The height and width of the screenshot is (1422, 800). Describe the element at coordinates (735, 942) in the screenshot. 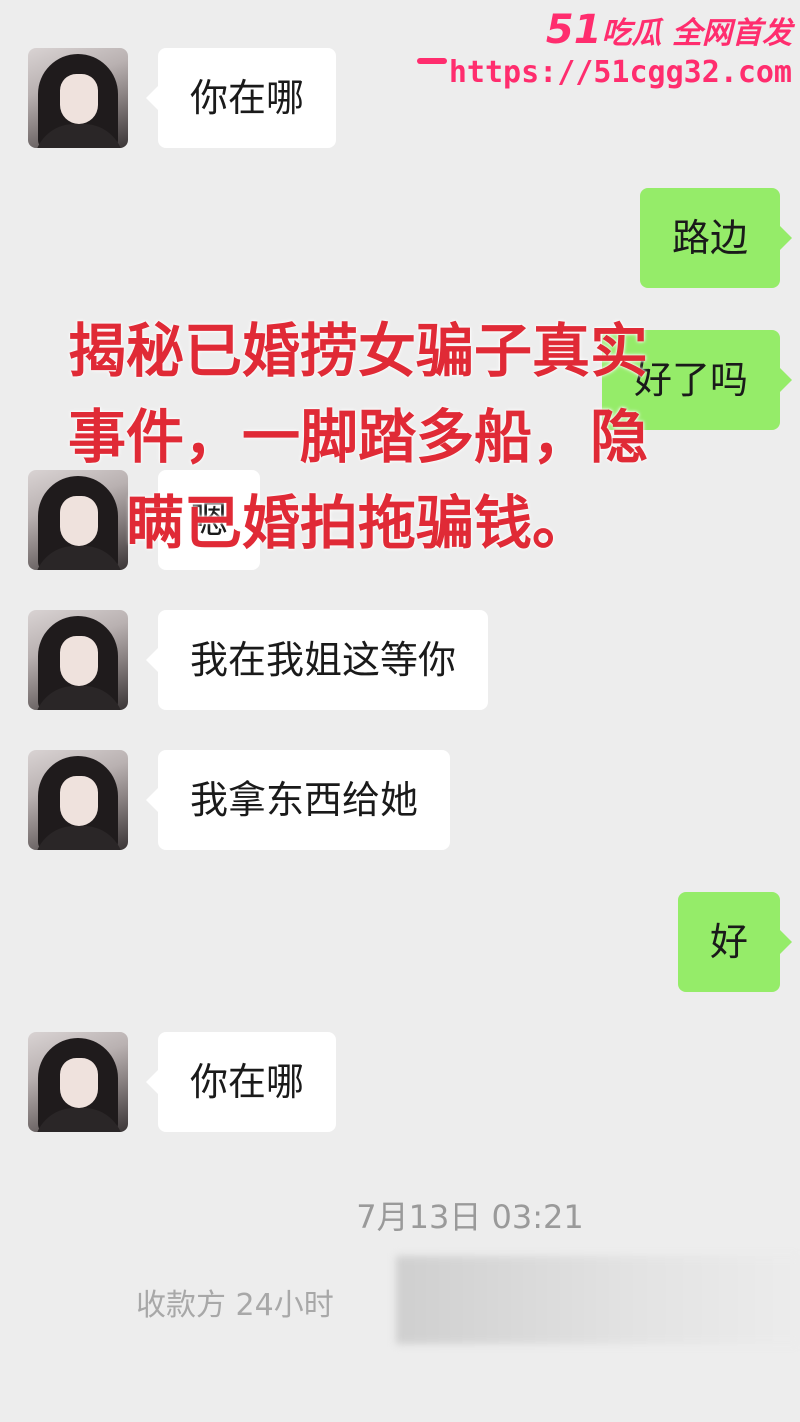

I see `outgoing-message-bubble: 好` at that location.